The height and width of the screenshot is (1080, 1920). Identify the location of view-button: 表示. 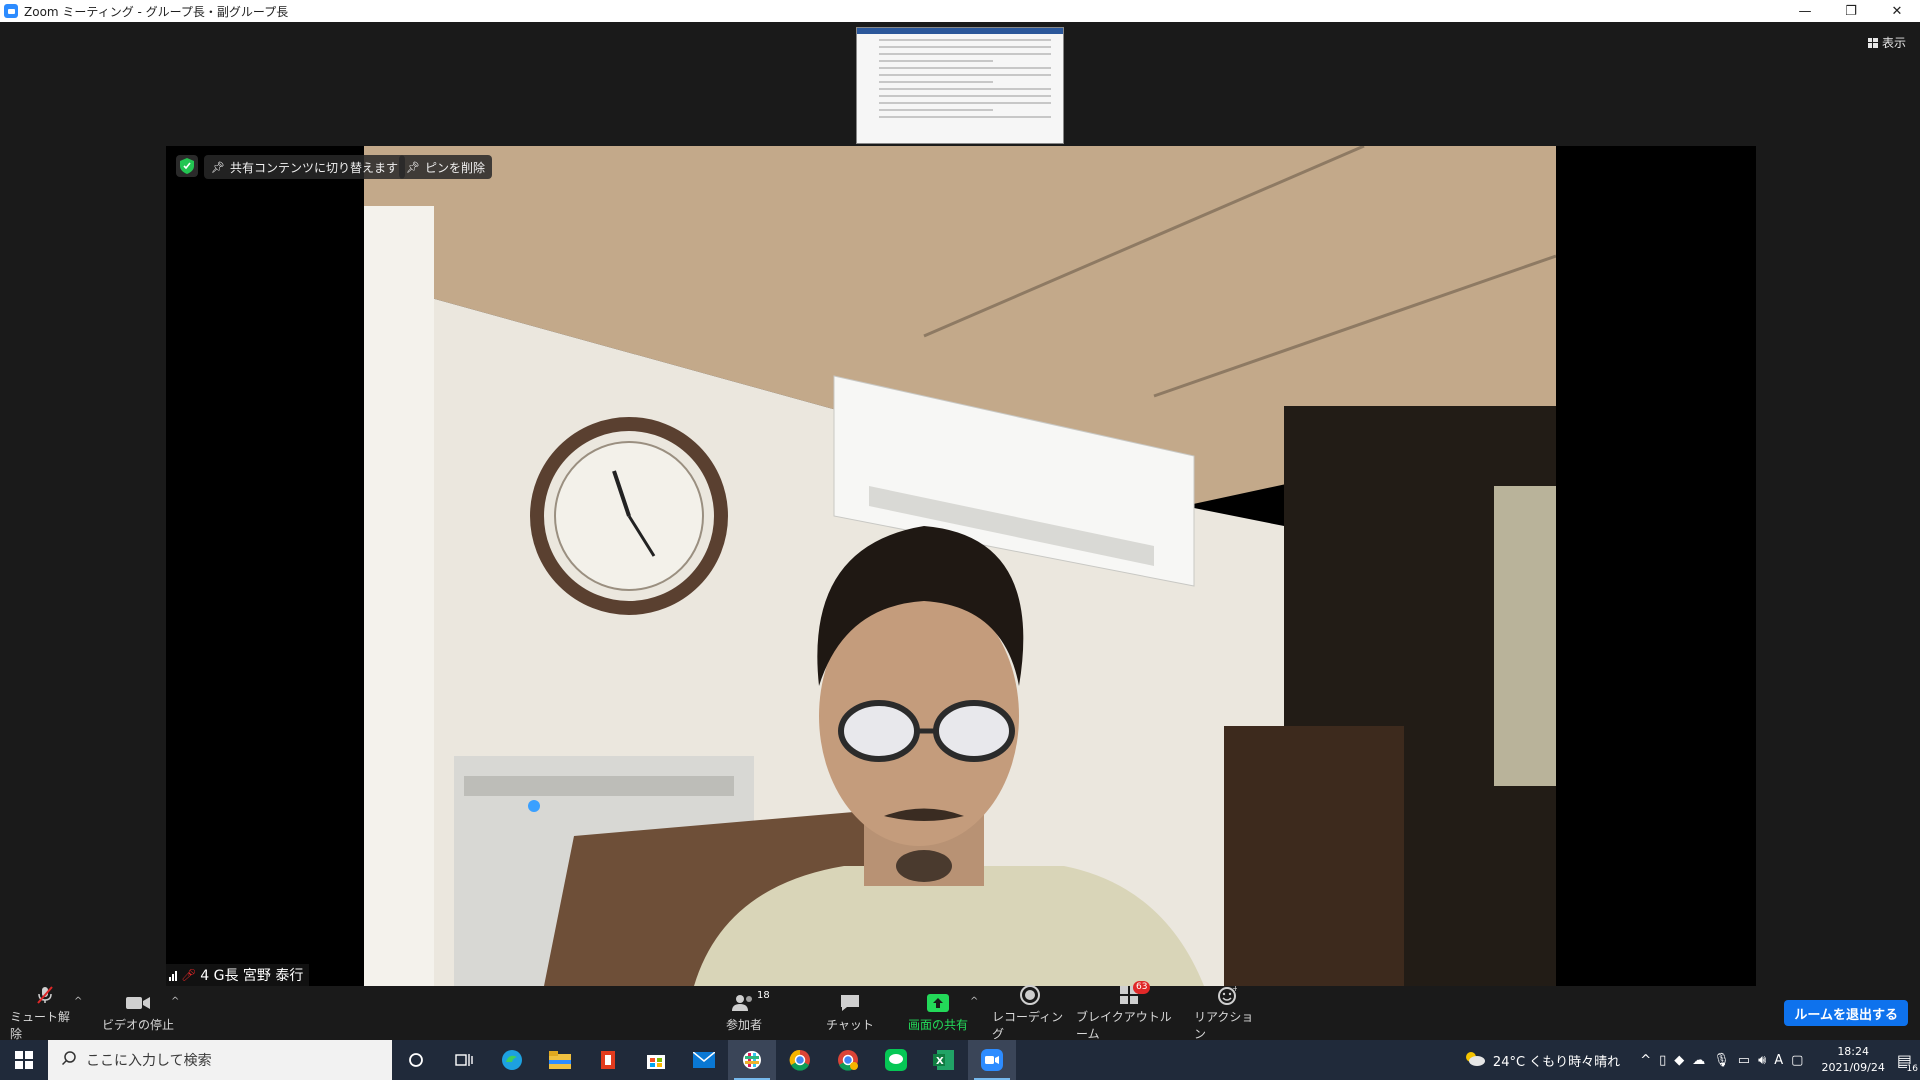
(1886, 42).